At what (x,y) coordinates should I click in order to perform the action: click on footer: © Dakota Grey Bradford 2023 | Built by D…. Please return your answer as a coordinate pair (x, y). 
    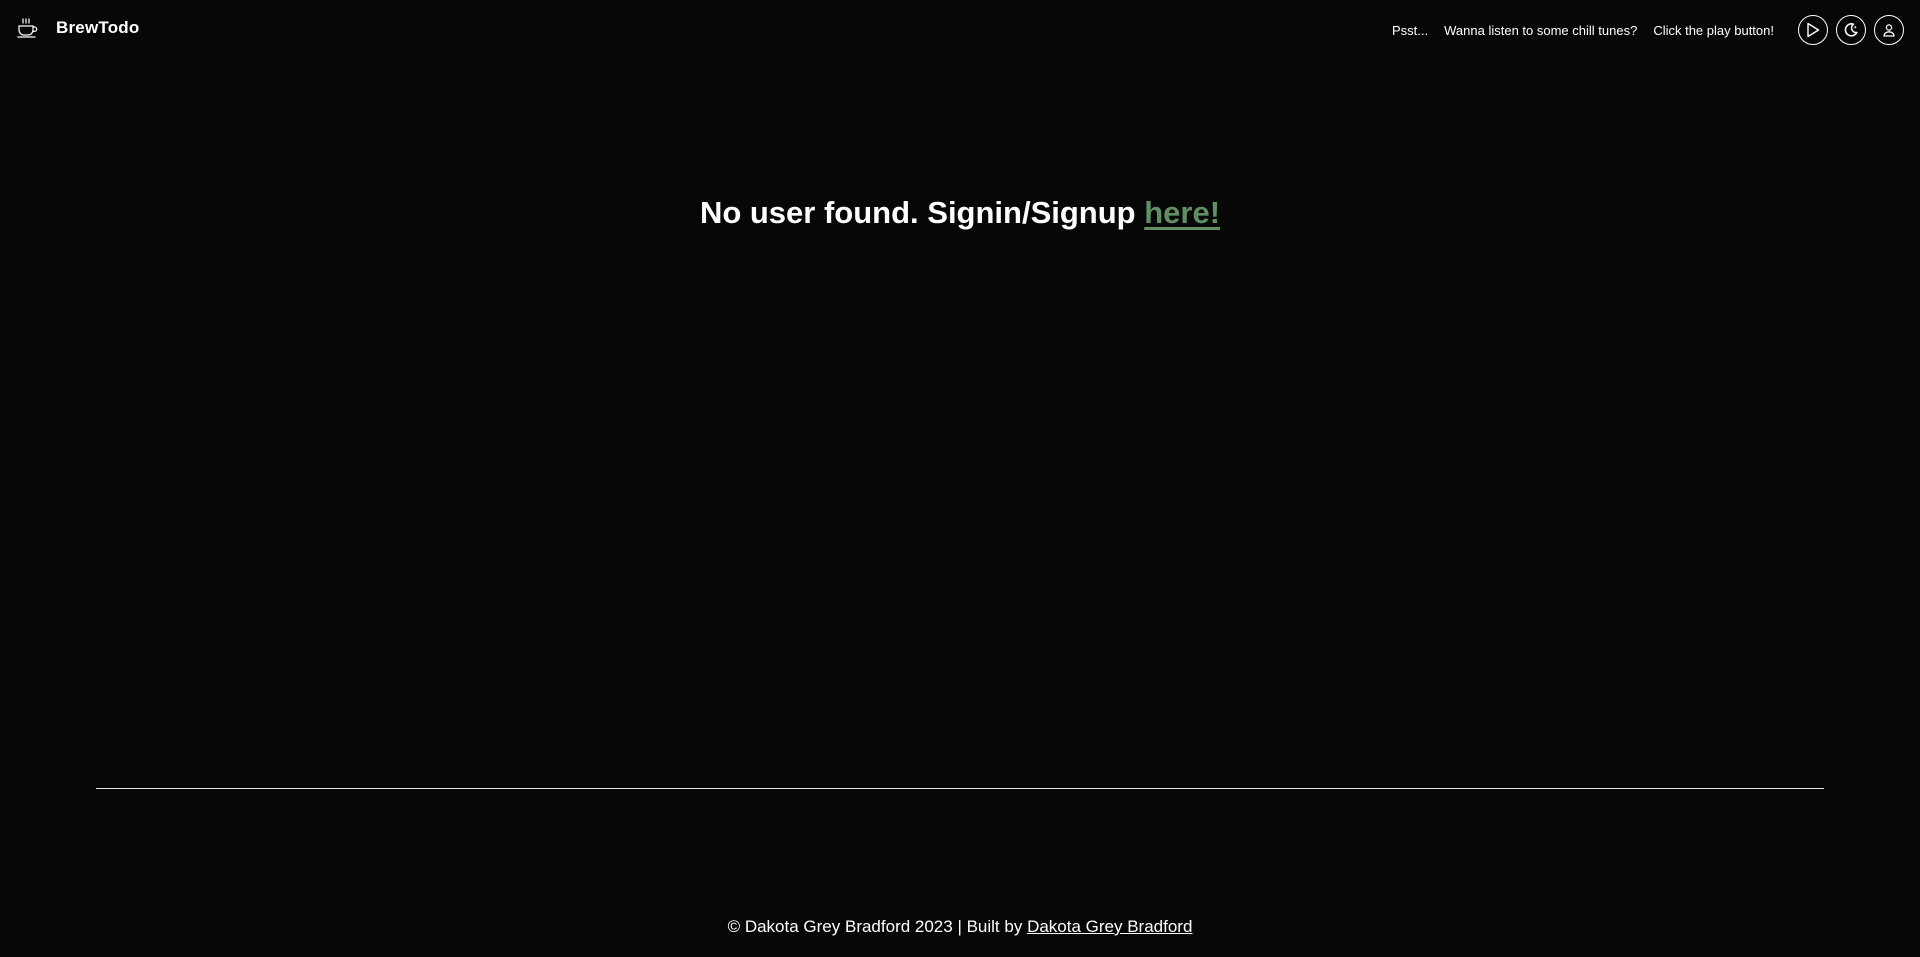
    Looking at the image, I should click on (960, 927).